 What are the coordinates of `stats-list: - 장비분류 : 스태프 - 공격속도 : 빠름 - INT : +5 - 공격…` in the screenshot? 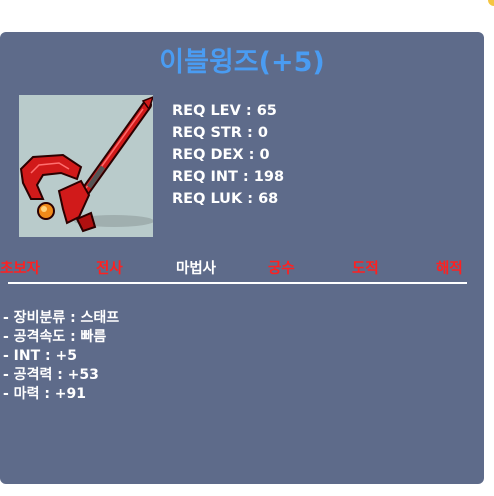 It's located at (61, 356).